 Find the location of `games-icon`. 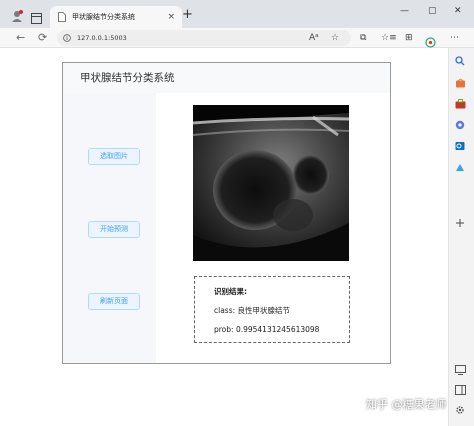

games-icon is located at coordinates (460, 127).